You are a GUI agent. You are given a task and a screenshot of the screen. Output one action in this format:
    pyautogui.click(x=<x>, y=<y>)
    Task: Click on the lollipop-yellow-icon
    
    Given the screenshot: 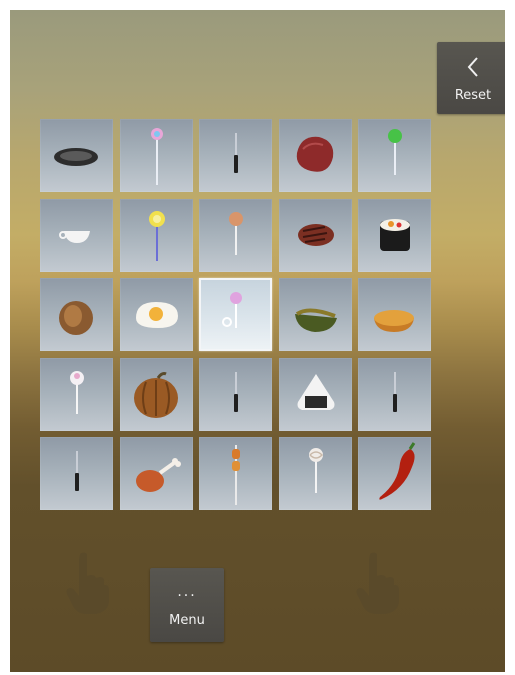 What is the action you would take?
    pyautogui.click(x=156, y=235)
    